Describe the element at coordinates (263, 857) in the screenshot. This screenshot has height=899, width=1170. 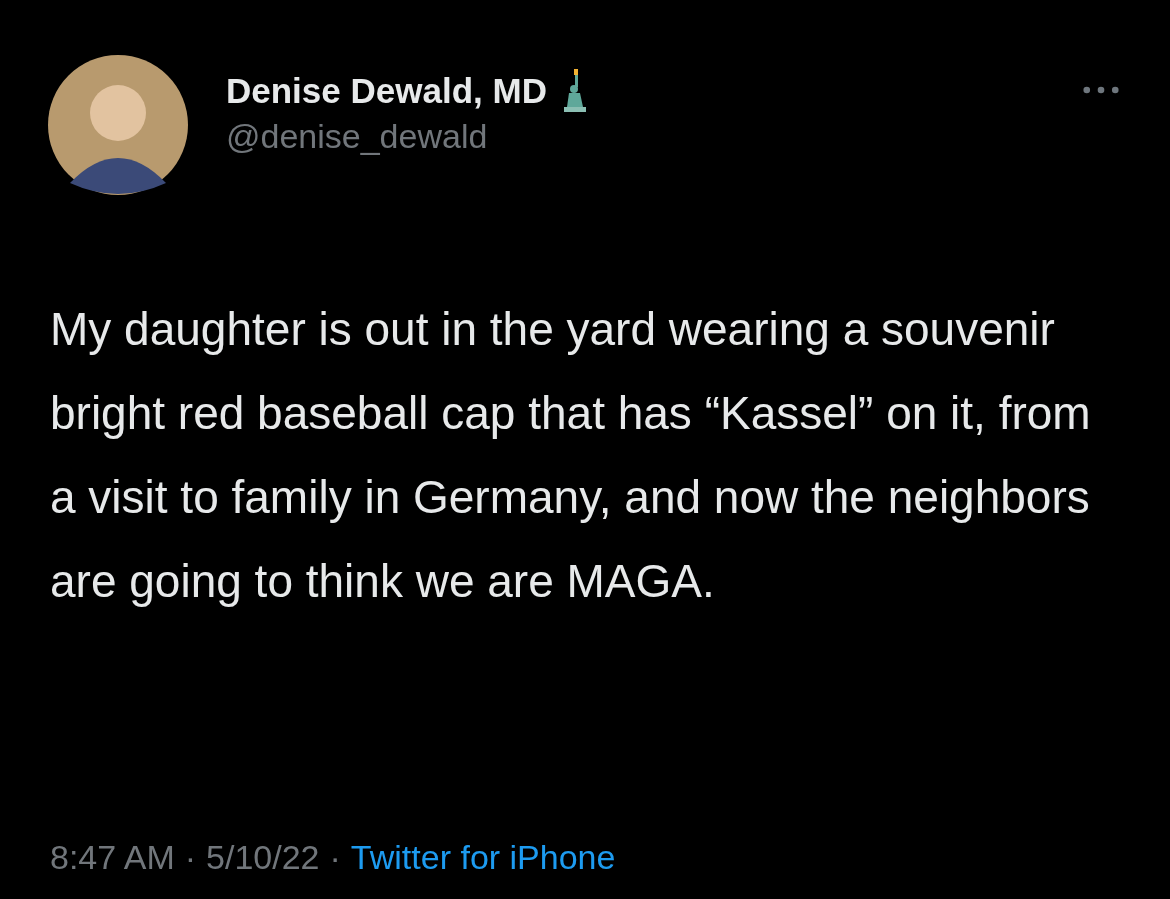
I see `tweet-date: 5/10/22` at that location.